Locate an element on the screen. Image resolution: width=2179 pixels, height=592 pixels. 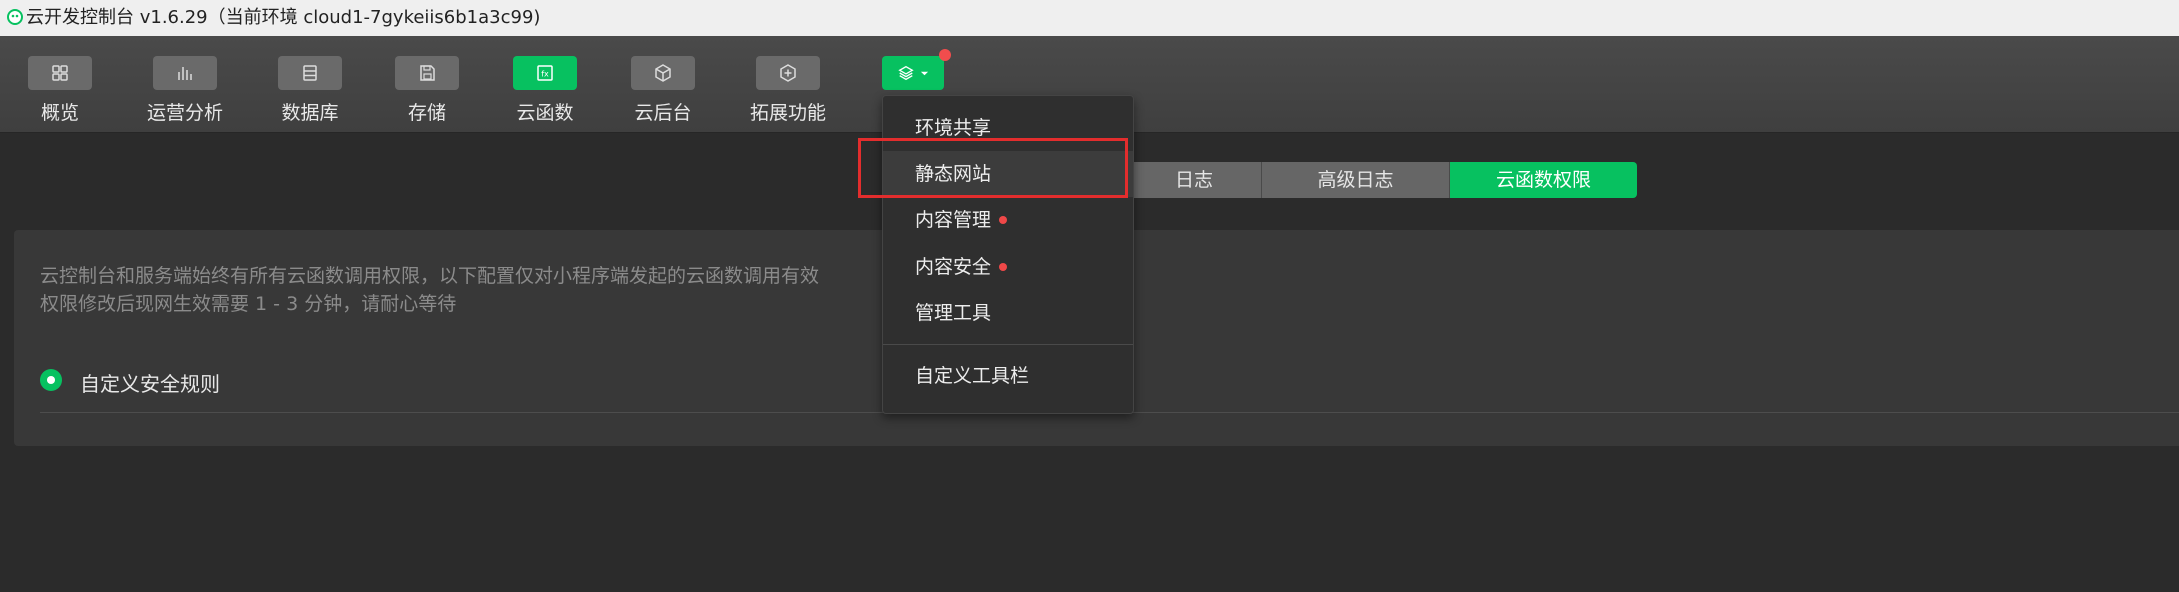
plus-hex-icon is located at coordinates (788, 73).